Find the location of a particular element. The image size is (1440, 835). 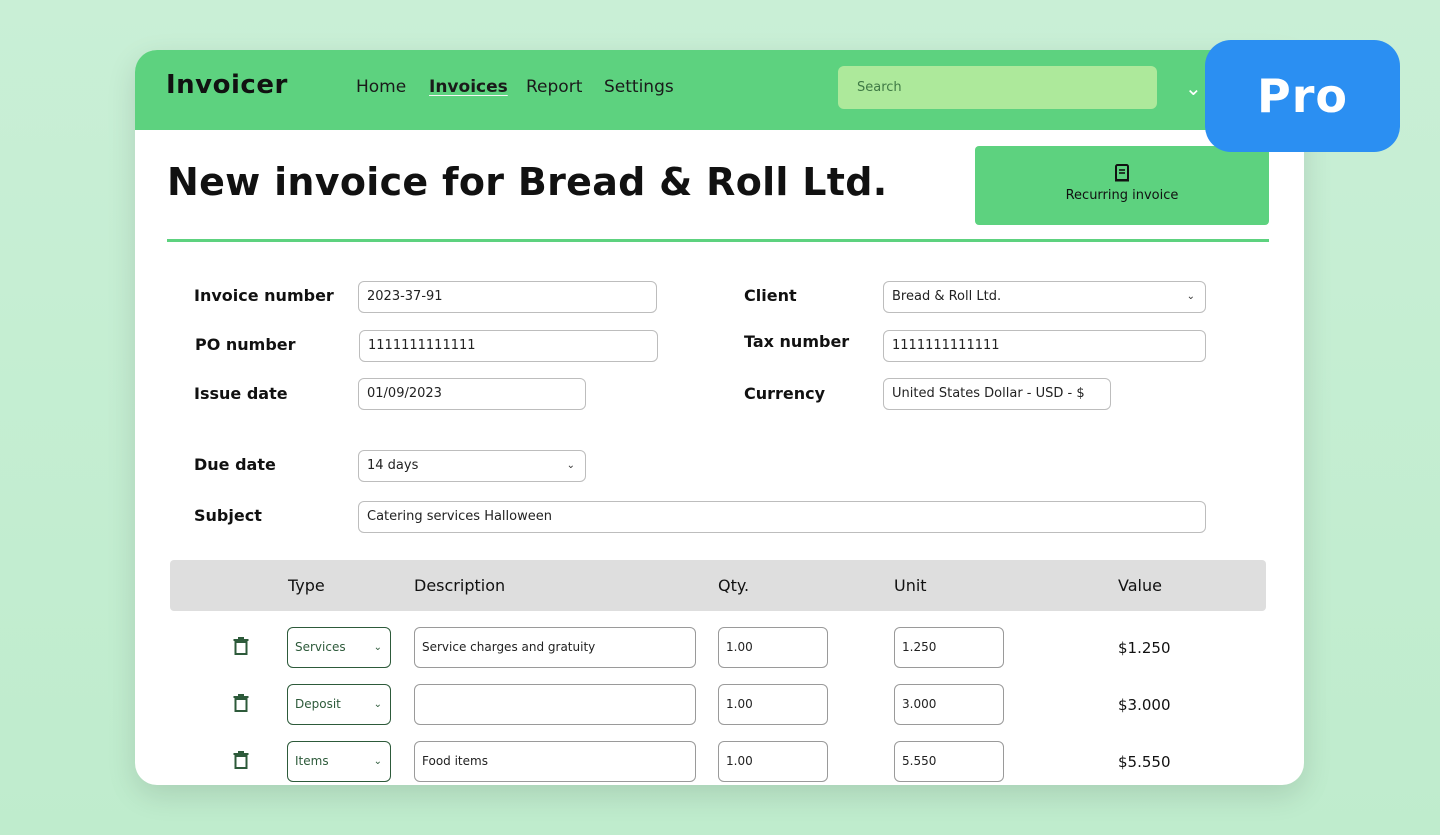

line-items-header: Type Description Qty. Unit Value is located at coordinates (718, 585).